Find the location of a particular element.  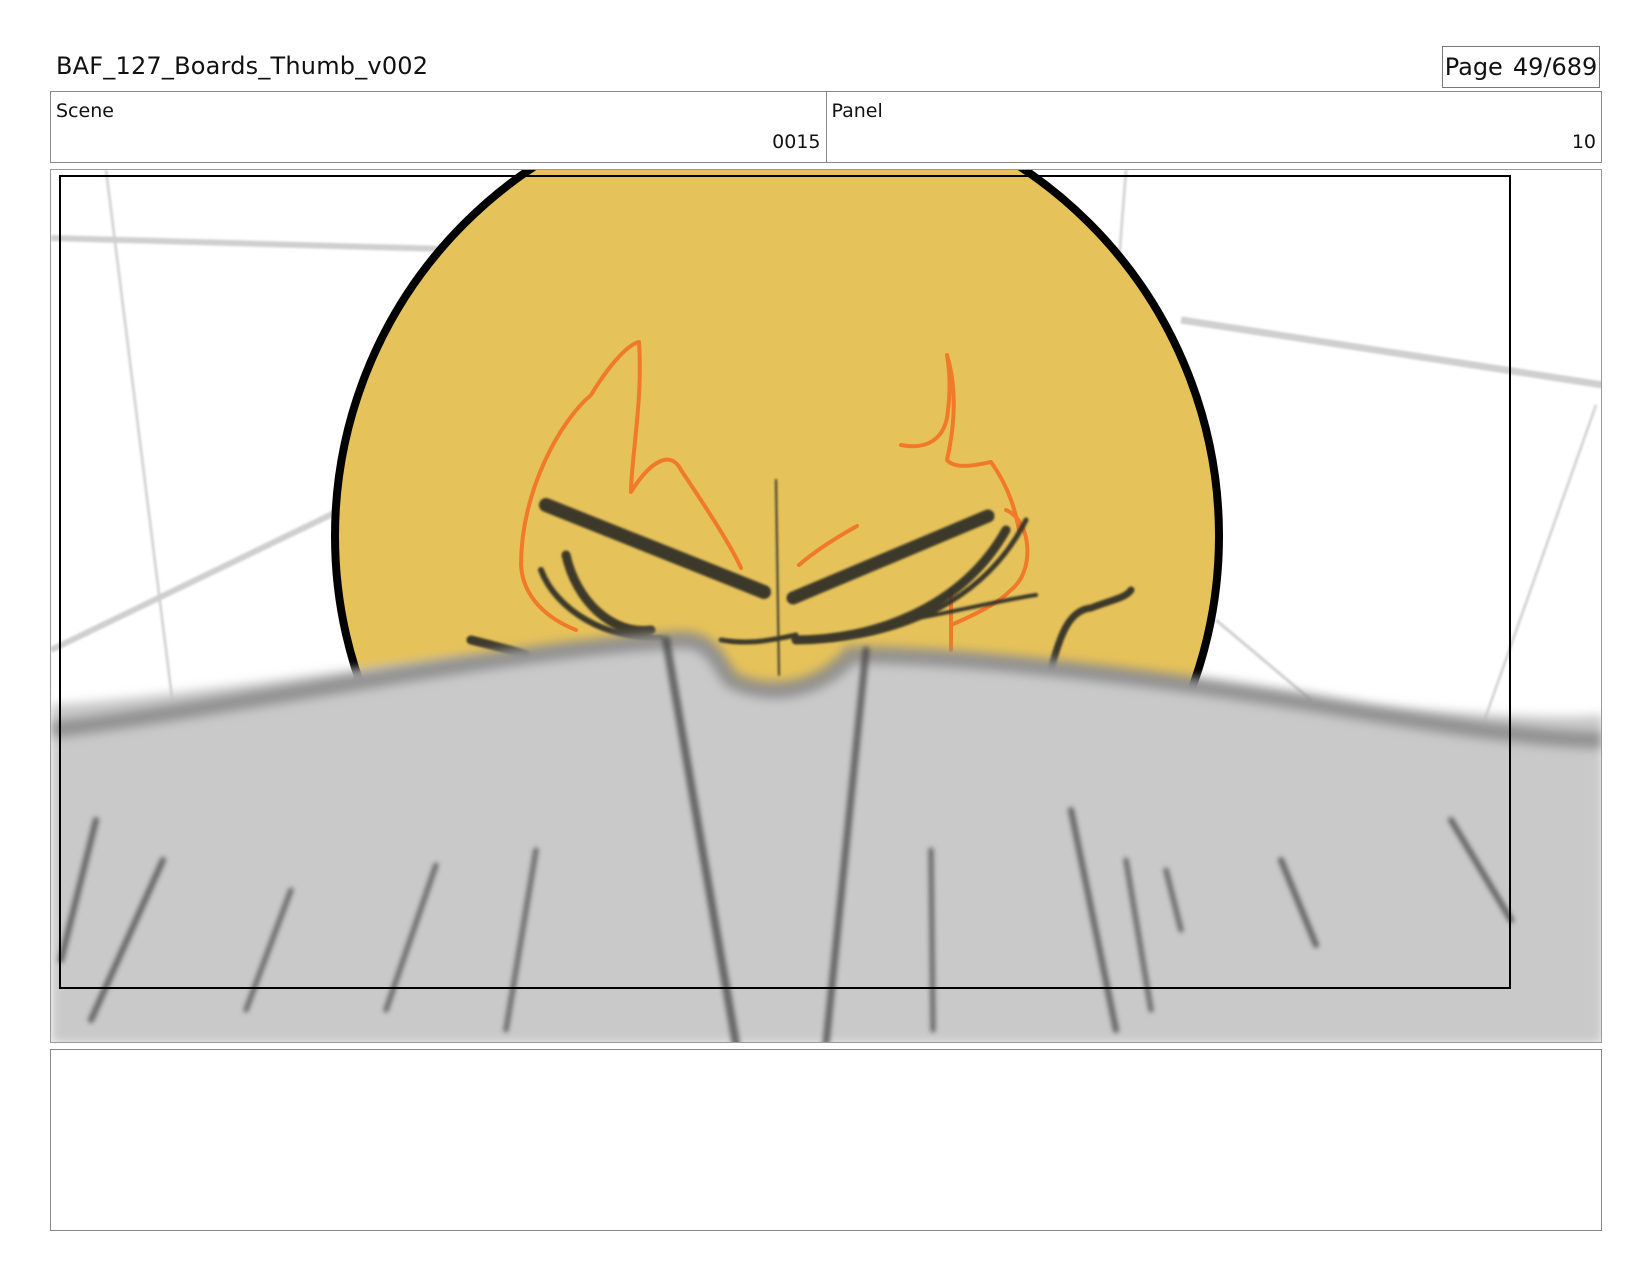

page-indicator: Page 49/689 is located at coordinates (1521, 67).